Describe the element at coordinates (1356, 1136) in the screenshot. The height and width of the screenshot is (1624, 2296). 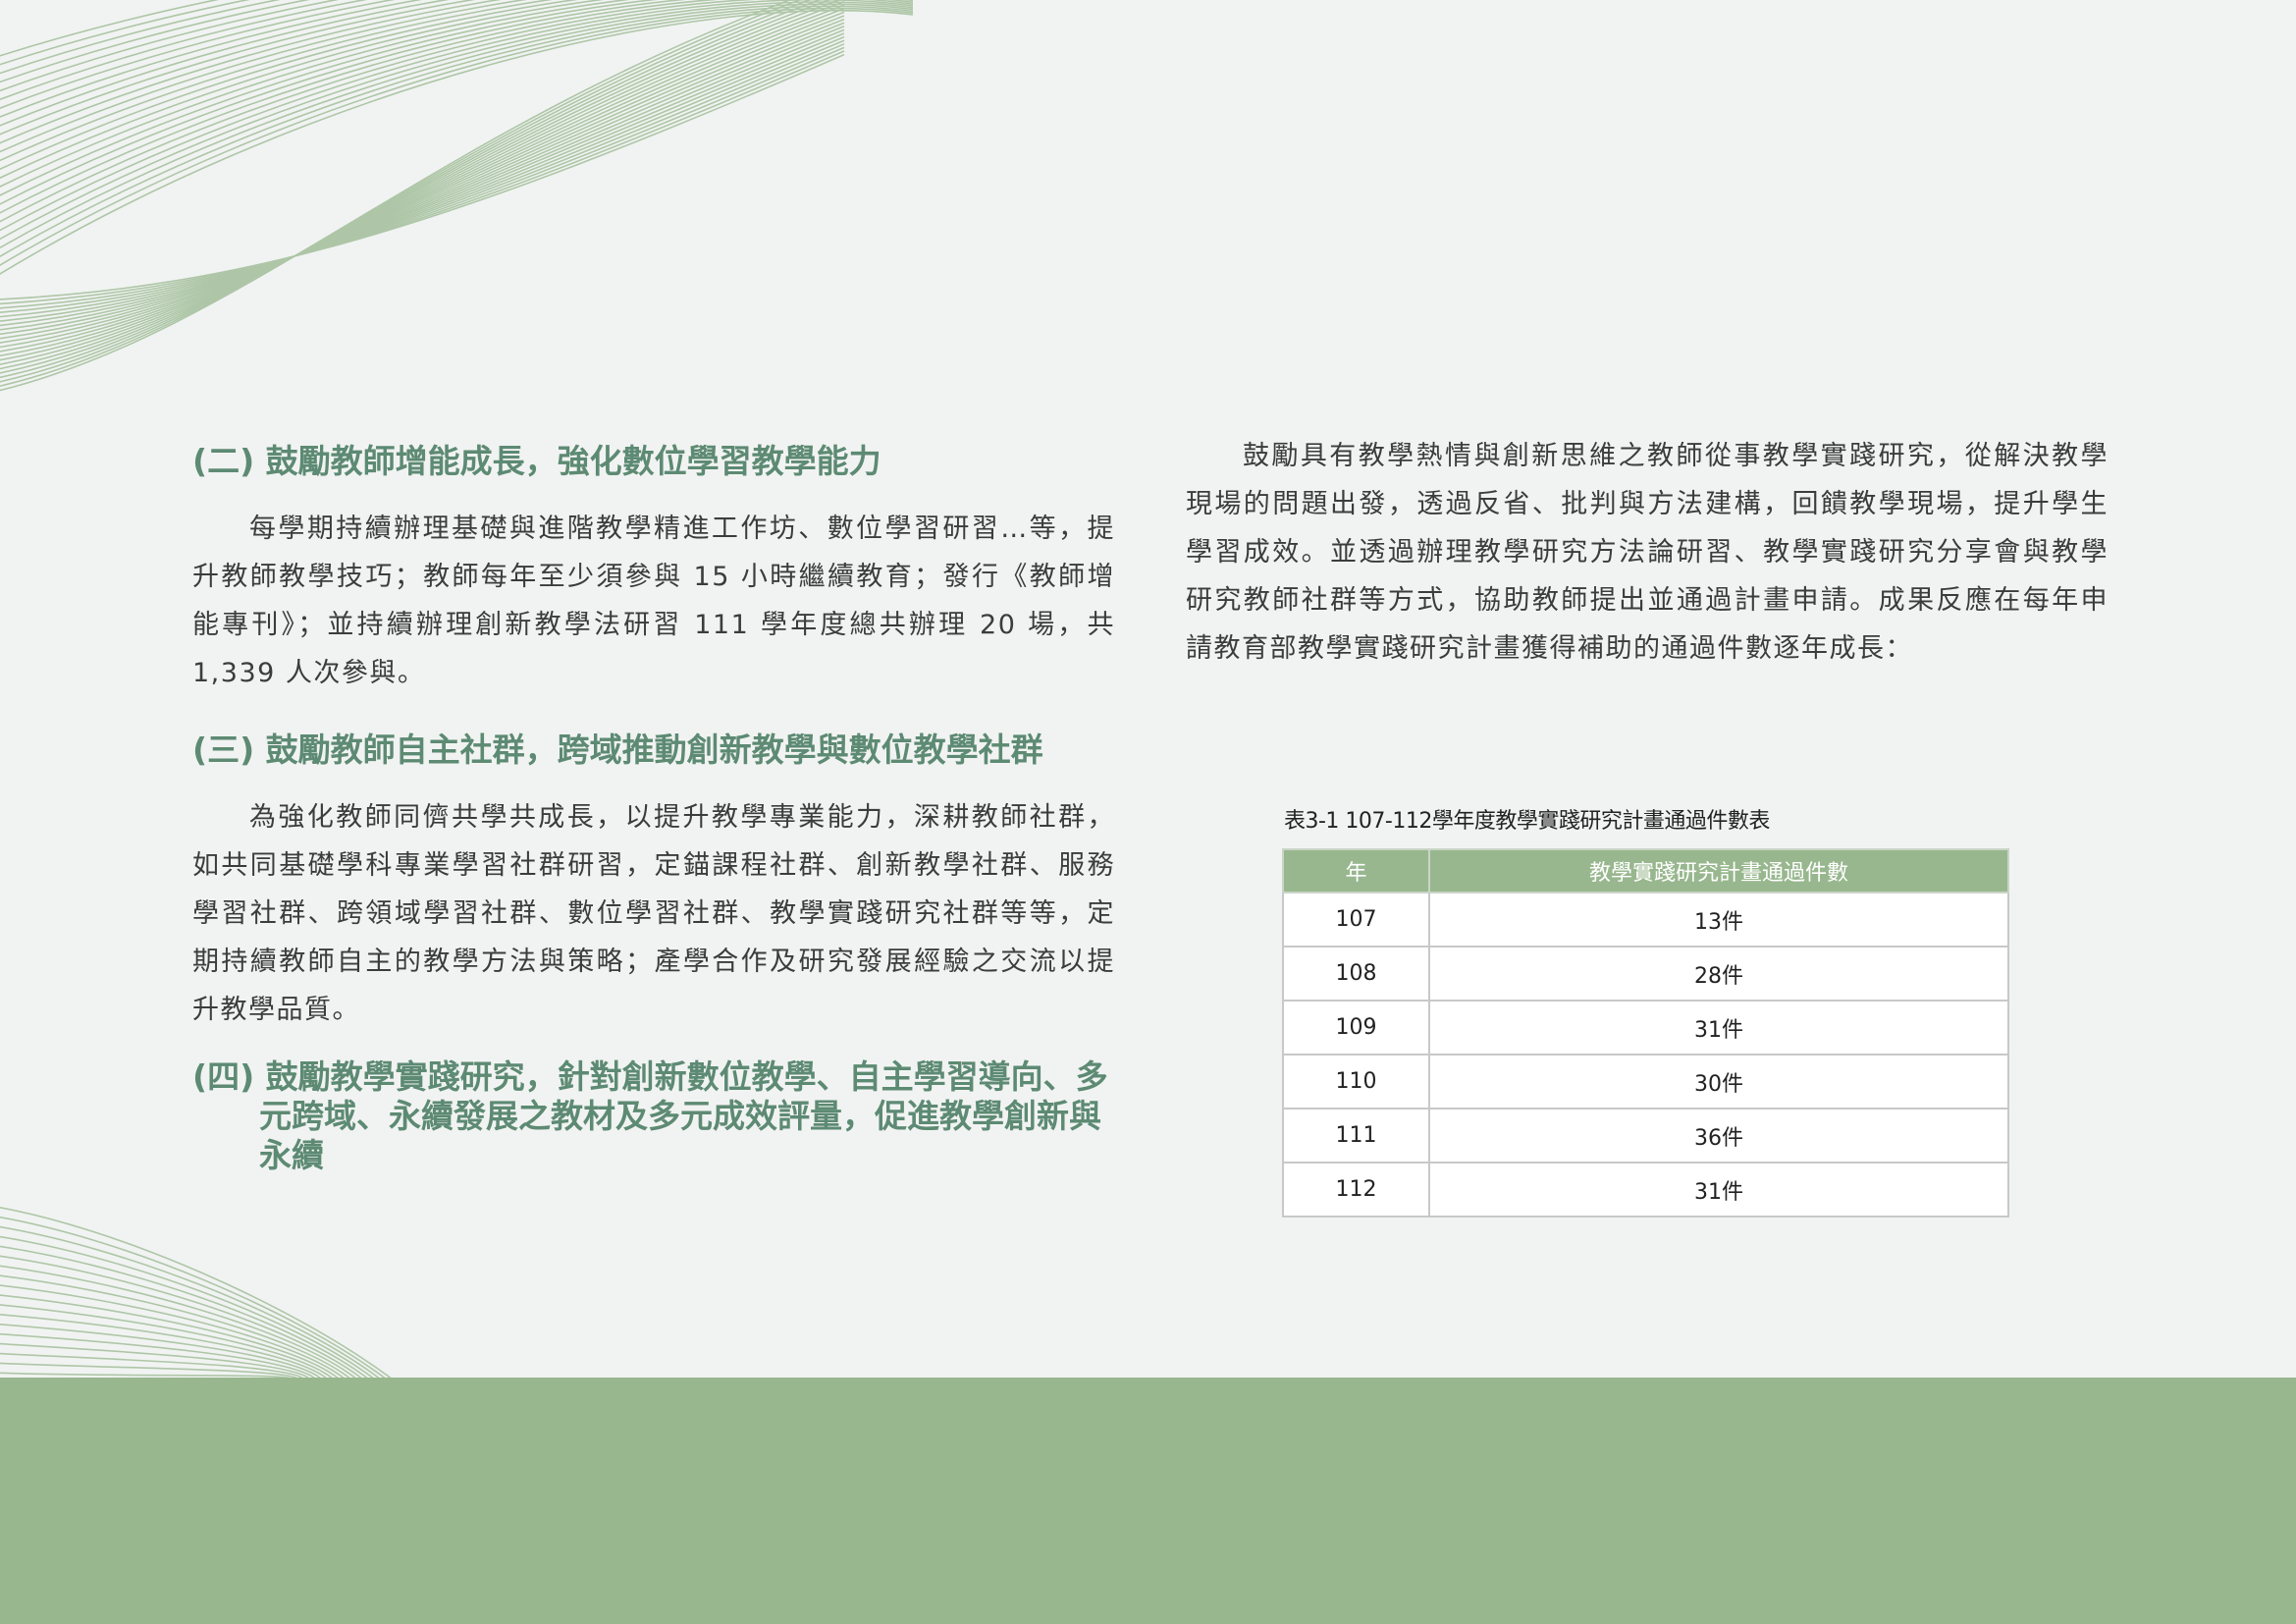
I see `year-cell: 111` at that location.